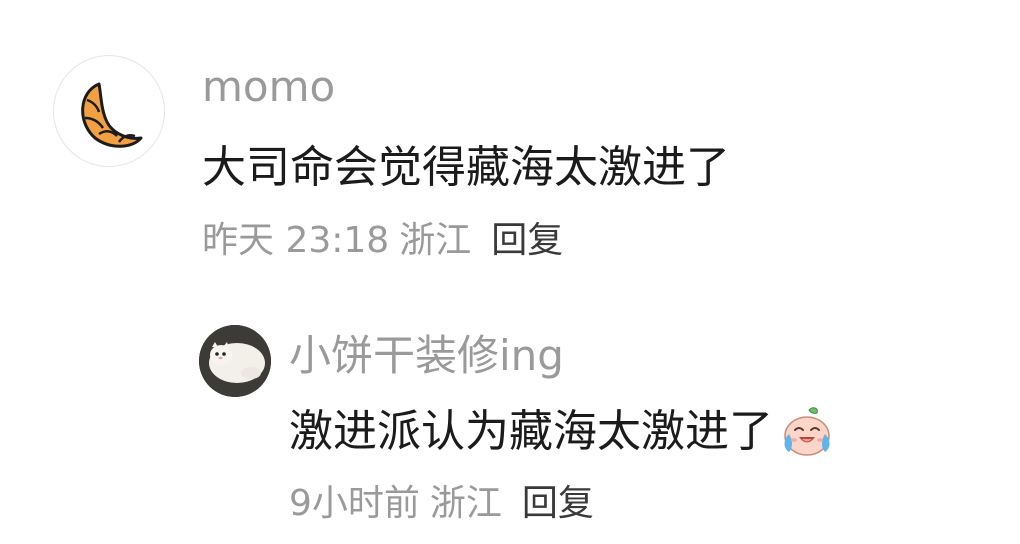 Image resolution: width=1020 pixels, height=544 pixels. Describe the element at coordinates (268, 87) in the screenshot. I see `comment-username: momo` at that location.